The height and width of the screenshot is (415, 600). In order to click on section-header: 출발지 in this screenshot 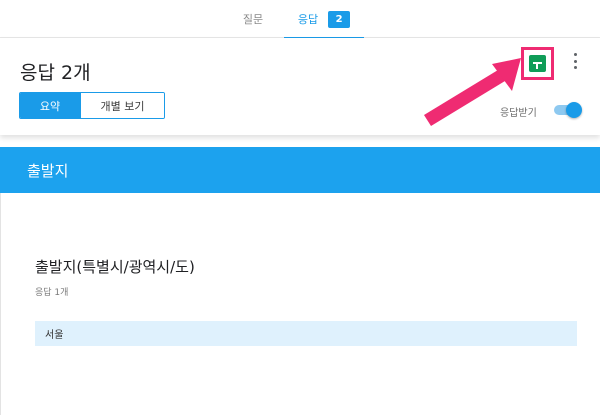, I will do `click(300, 170)`.